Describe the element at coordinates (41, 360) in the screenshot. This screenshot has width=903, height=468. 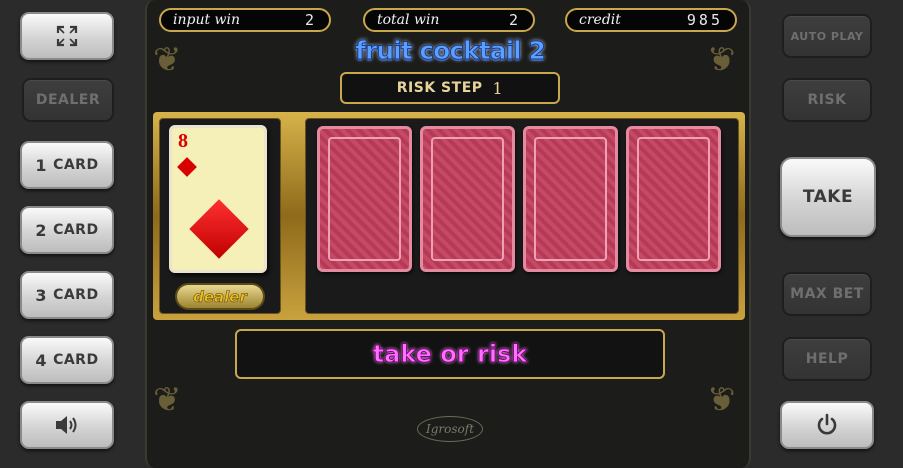
I see `card-4-number: 4` at that location.